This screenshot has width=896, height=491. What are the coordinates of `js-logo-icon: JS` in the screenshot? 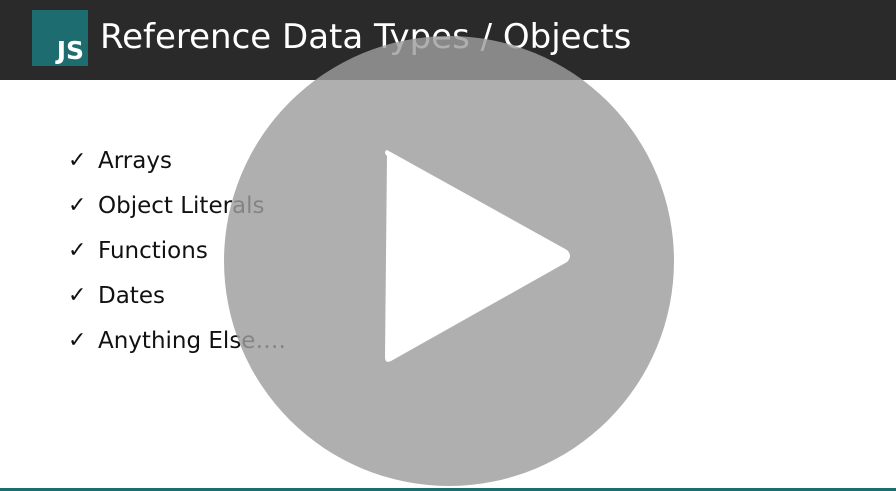 It's located at (60, 38).